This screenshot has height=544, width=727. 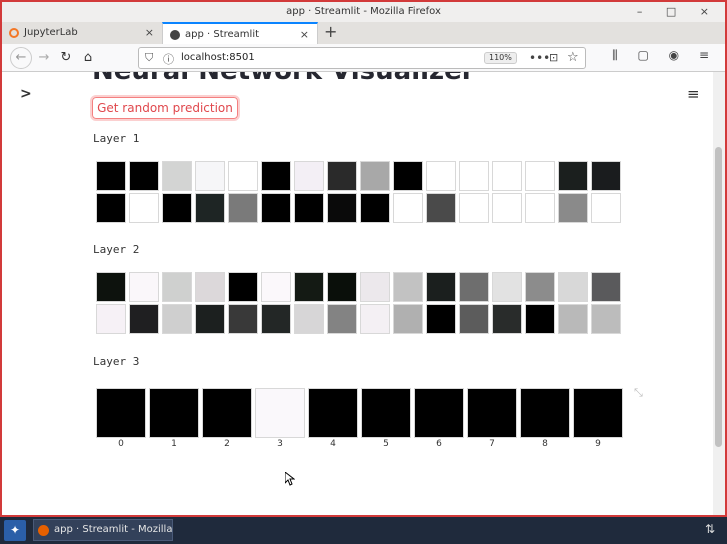 I want to click on forward-button: →, so click(x=44, y=58).